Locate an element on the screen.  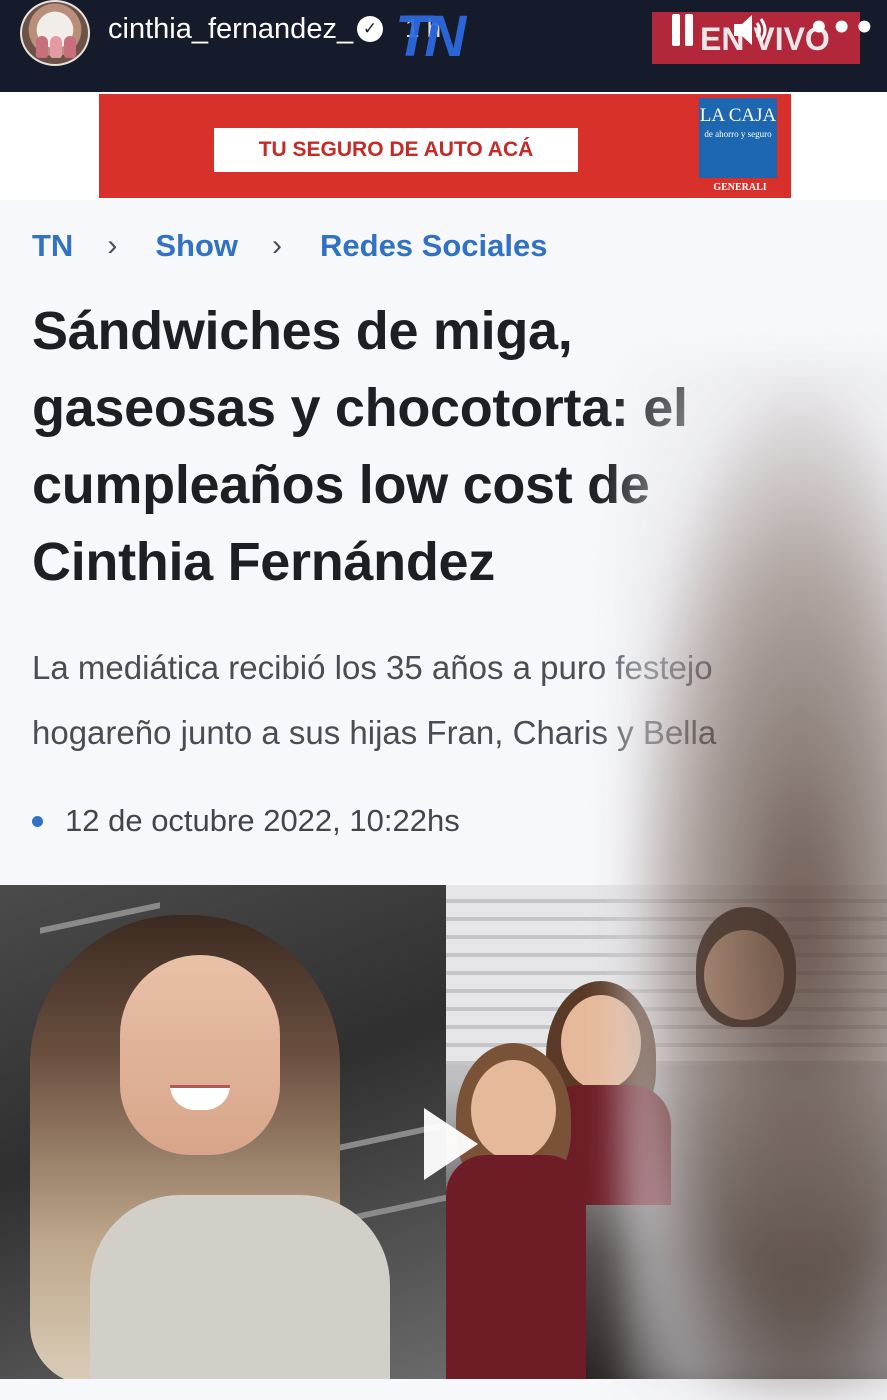
avatar is located at coordinates (55, 33).